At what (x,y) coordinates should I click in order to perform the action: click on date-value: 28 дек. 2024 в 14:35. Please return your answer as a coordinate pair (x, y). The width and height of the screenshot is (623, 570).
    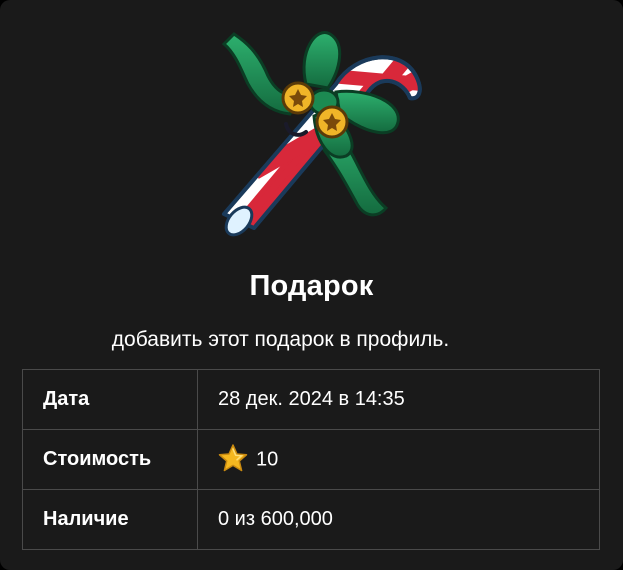
    Looking at the image, I should click on (398, 399).